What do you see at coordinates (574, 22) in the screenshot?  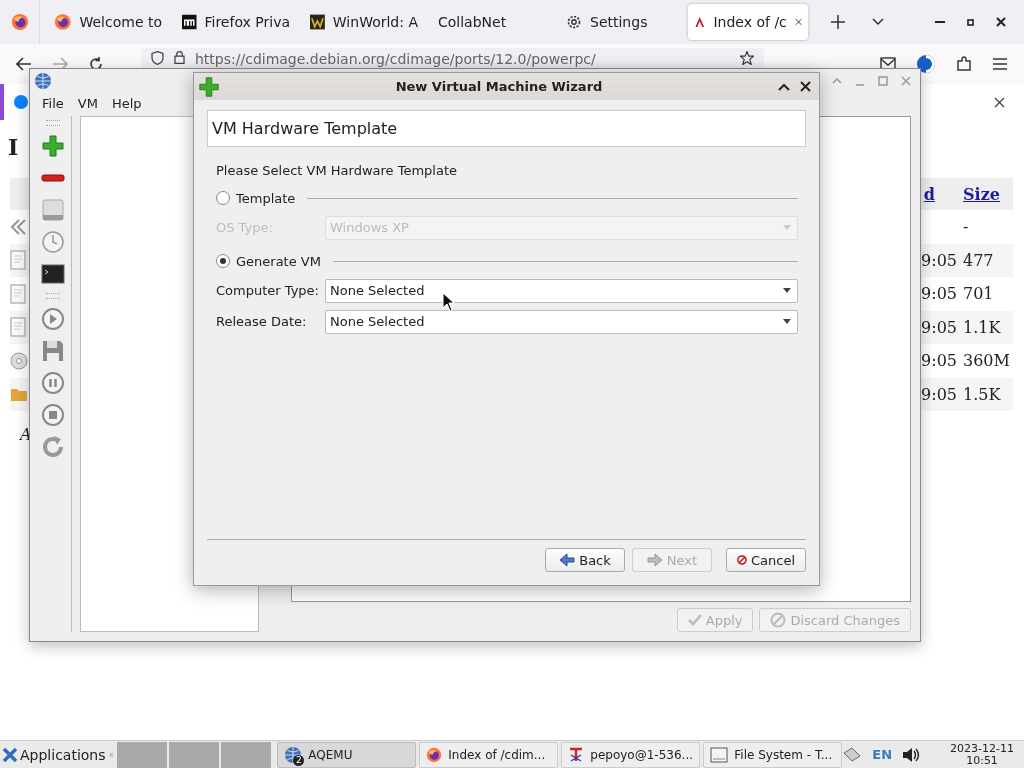 I see `settings-icon` at bounding box center [574, 22].